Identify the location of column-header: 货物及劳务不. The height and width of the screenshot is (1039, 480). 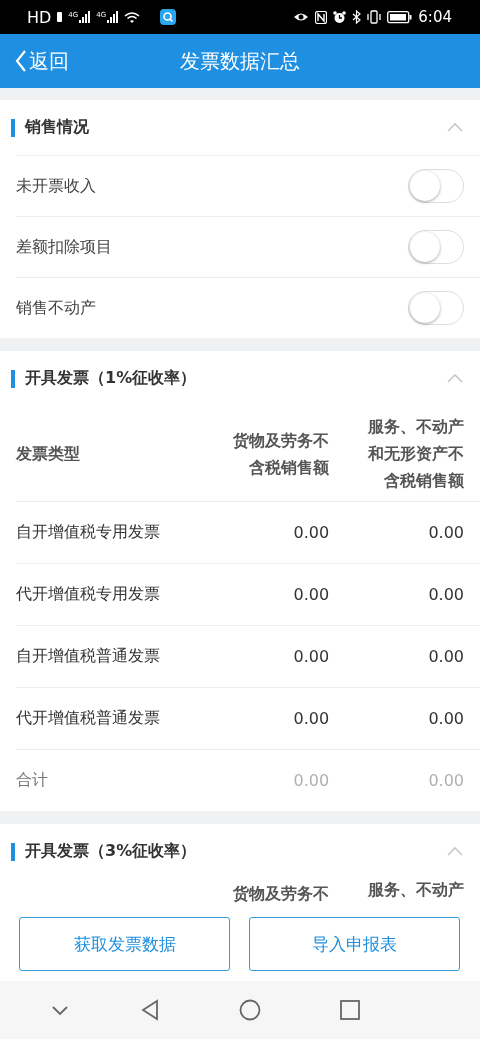
(281, 894).